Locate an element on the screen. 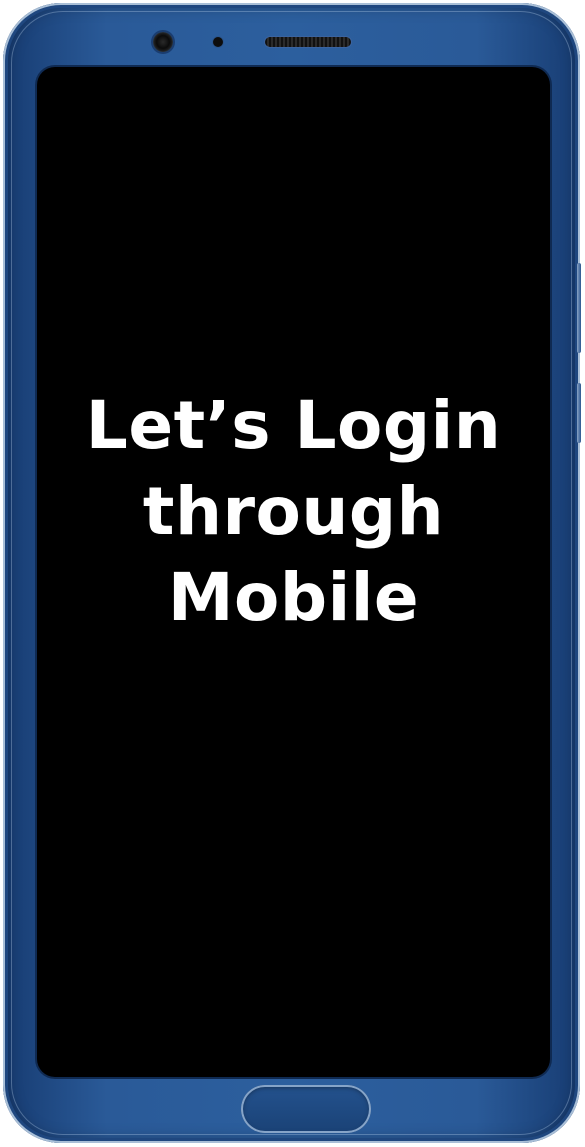 The width and height of the screenshot is (585, 1147). proximity-sensor-icon is located at coordinates (218, 42).